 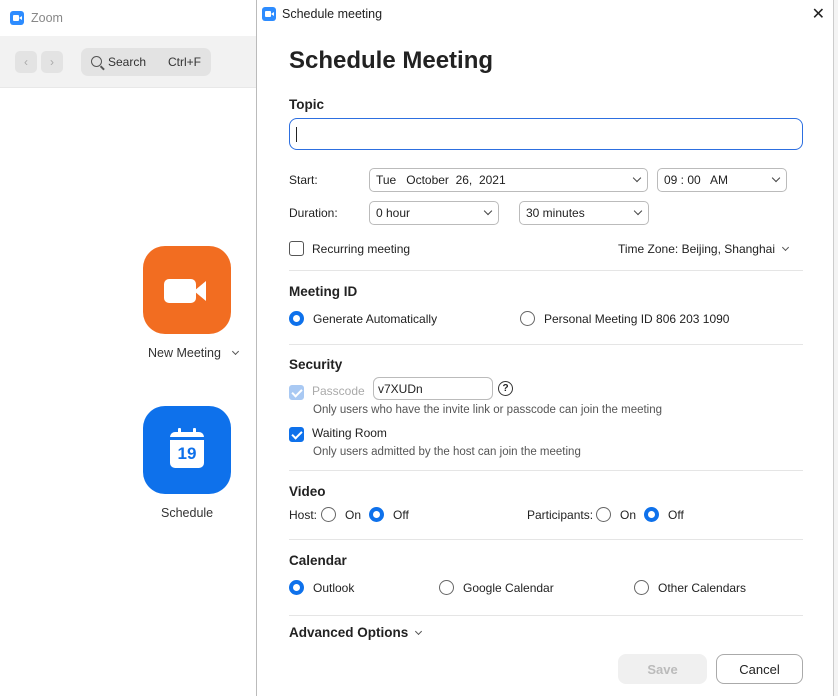 What do you see at coordinates (702, 588) in the screenshot?
I see `other-calendars-label: Other Calendars` at bounding box center [702, 588].